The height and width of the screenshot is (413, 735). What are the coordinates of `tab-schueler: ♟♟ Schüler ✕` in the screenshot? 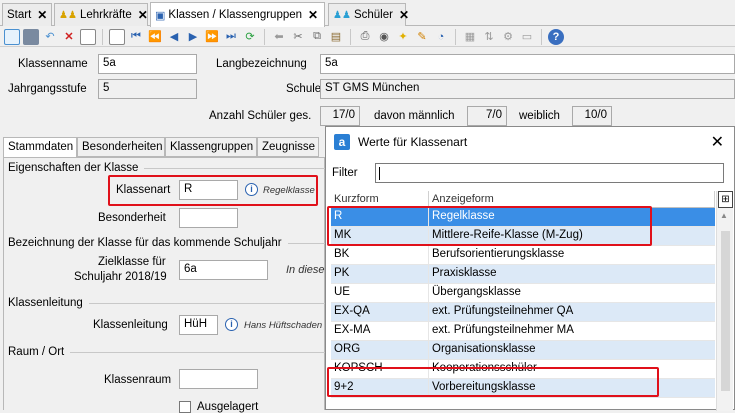 It's located at (368, 14).